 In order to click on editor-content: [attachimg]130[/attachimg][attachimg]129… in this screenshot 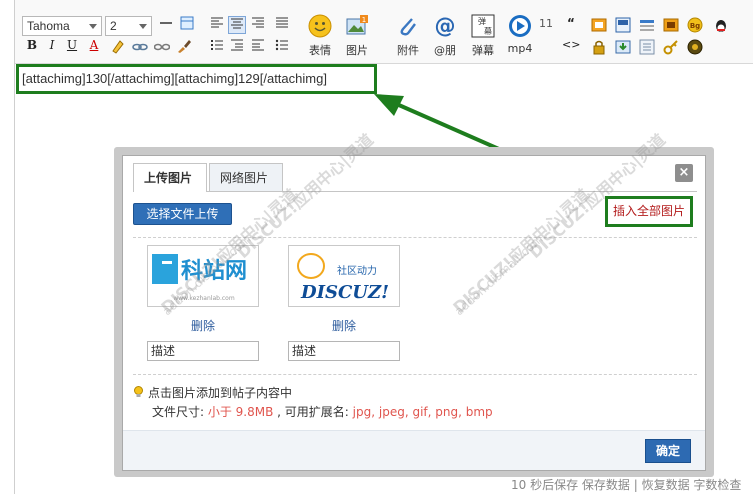, I will do `click(196, 79)`.